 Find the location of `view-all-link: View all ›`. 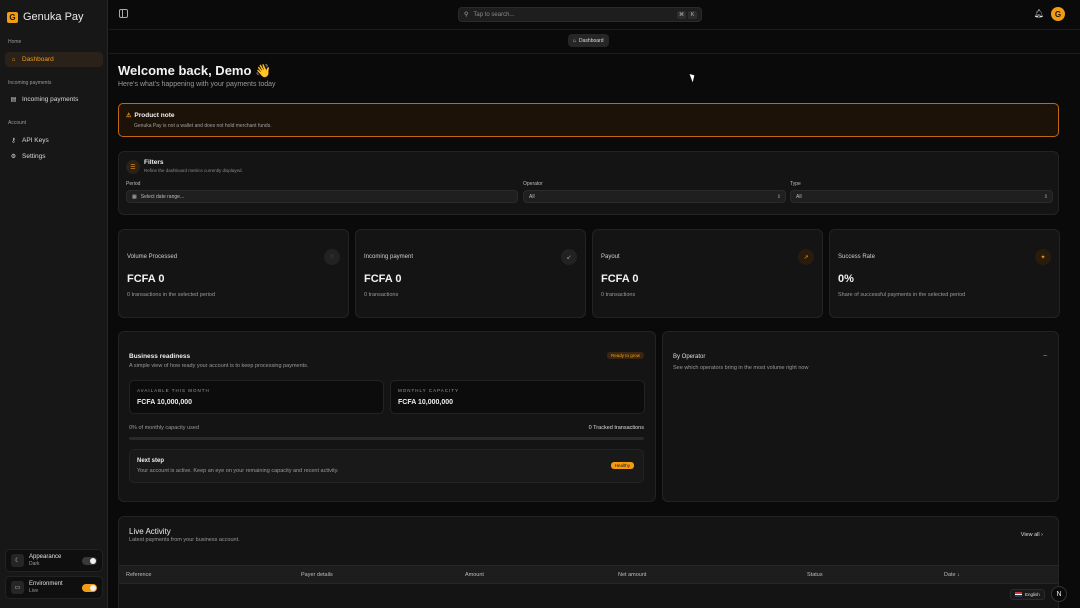

view-all-link: View all › is located at coordinates (1032, 535).